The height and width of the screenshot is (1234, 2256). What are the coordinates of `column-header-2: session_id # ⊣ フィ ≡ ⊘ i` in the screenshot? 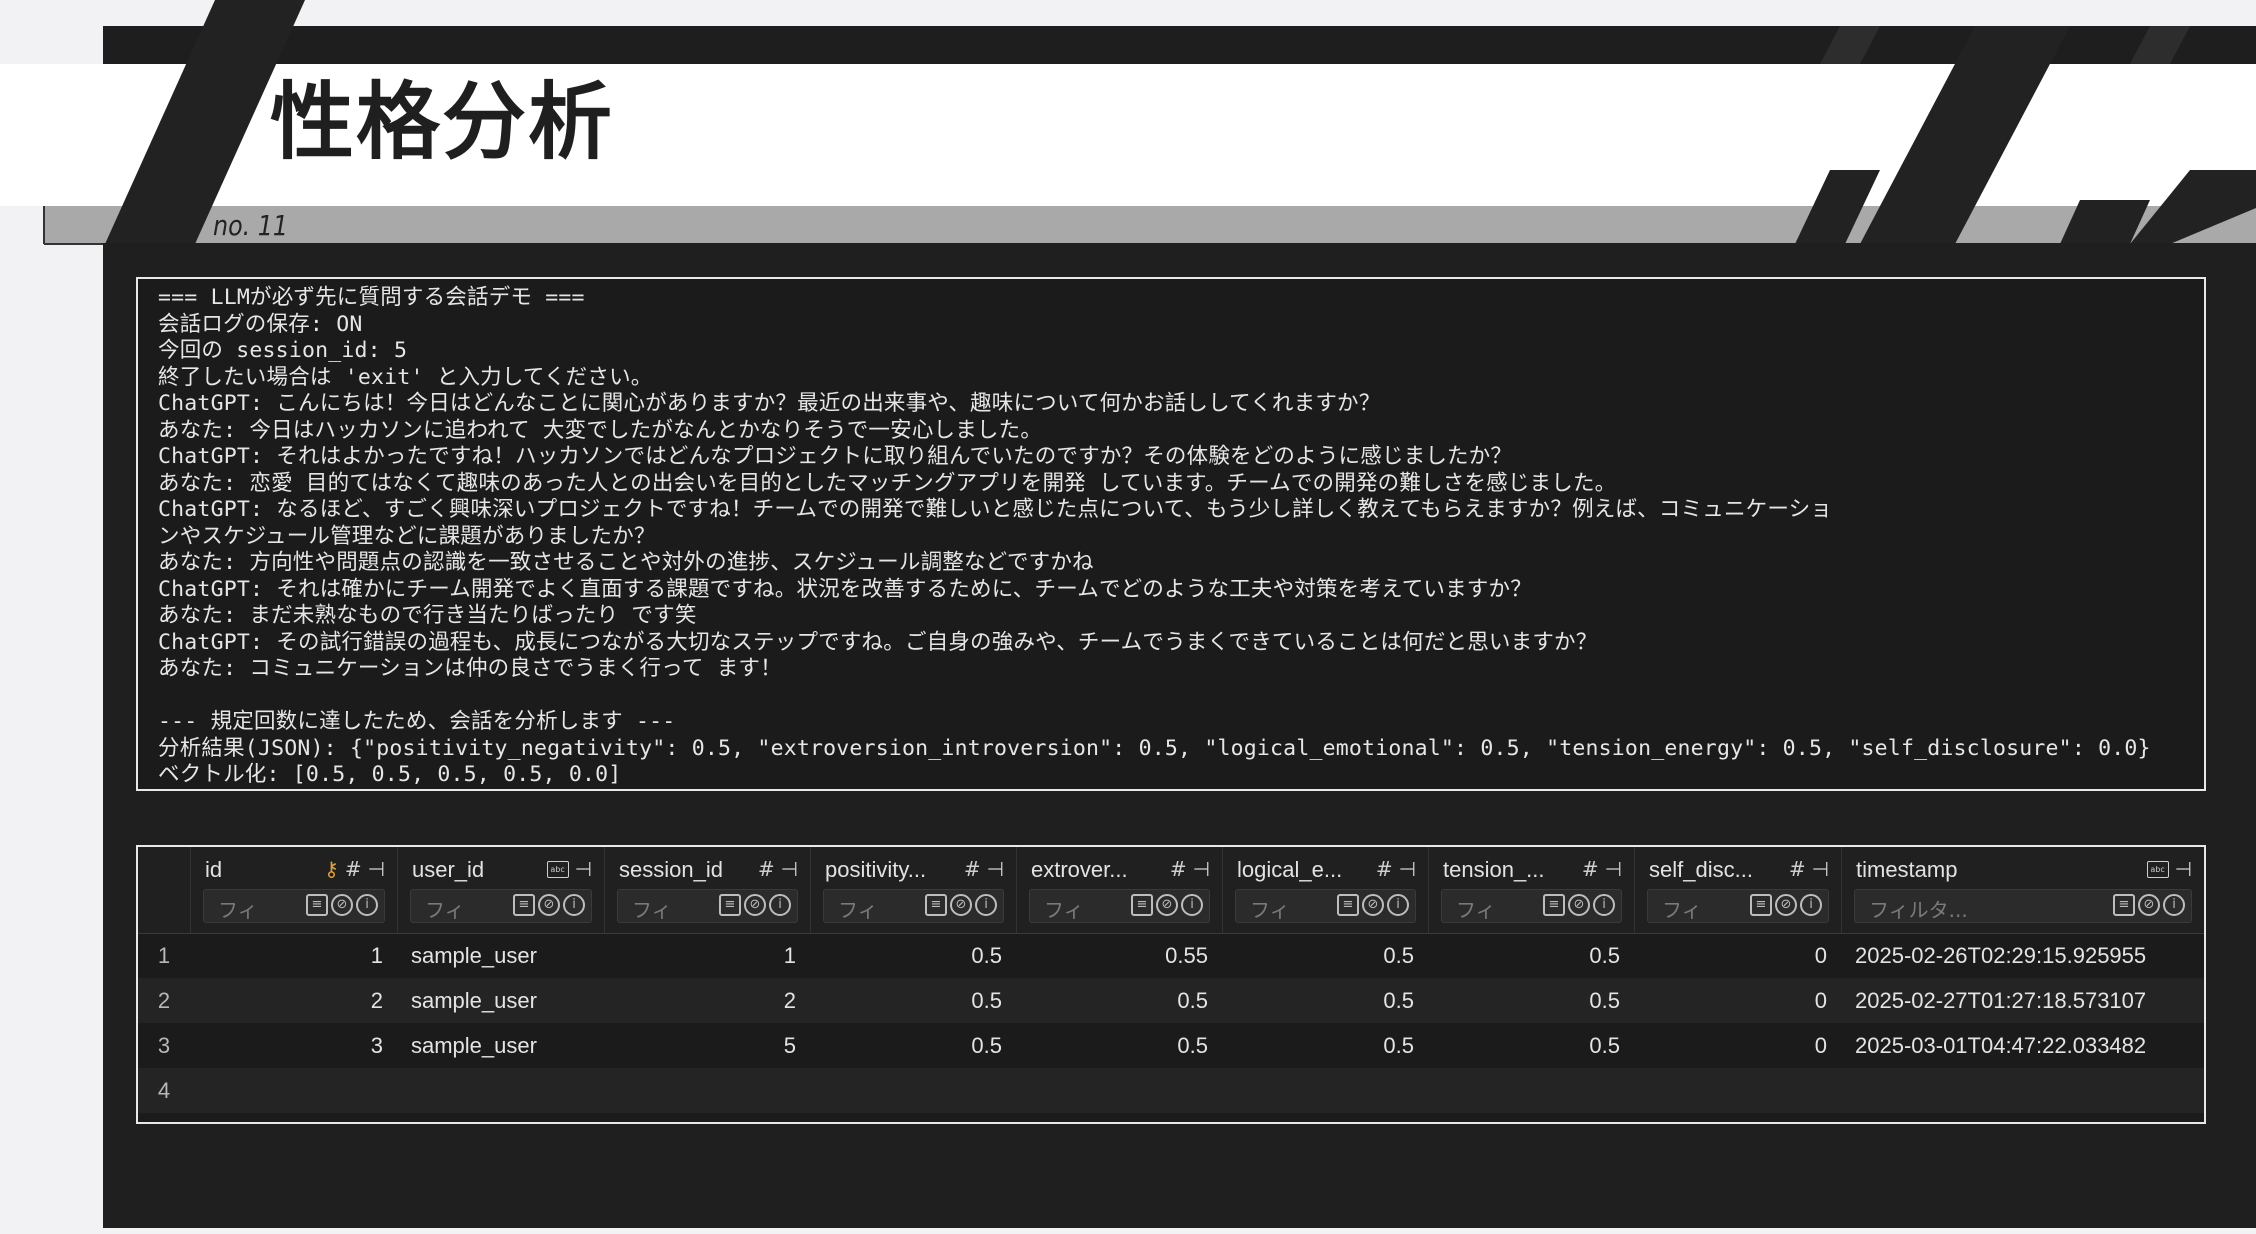 It's located at (707, 890).